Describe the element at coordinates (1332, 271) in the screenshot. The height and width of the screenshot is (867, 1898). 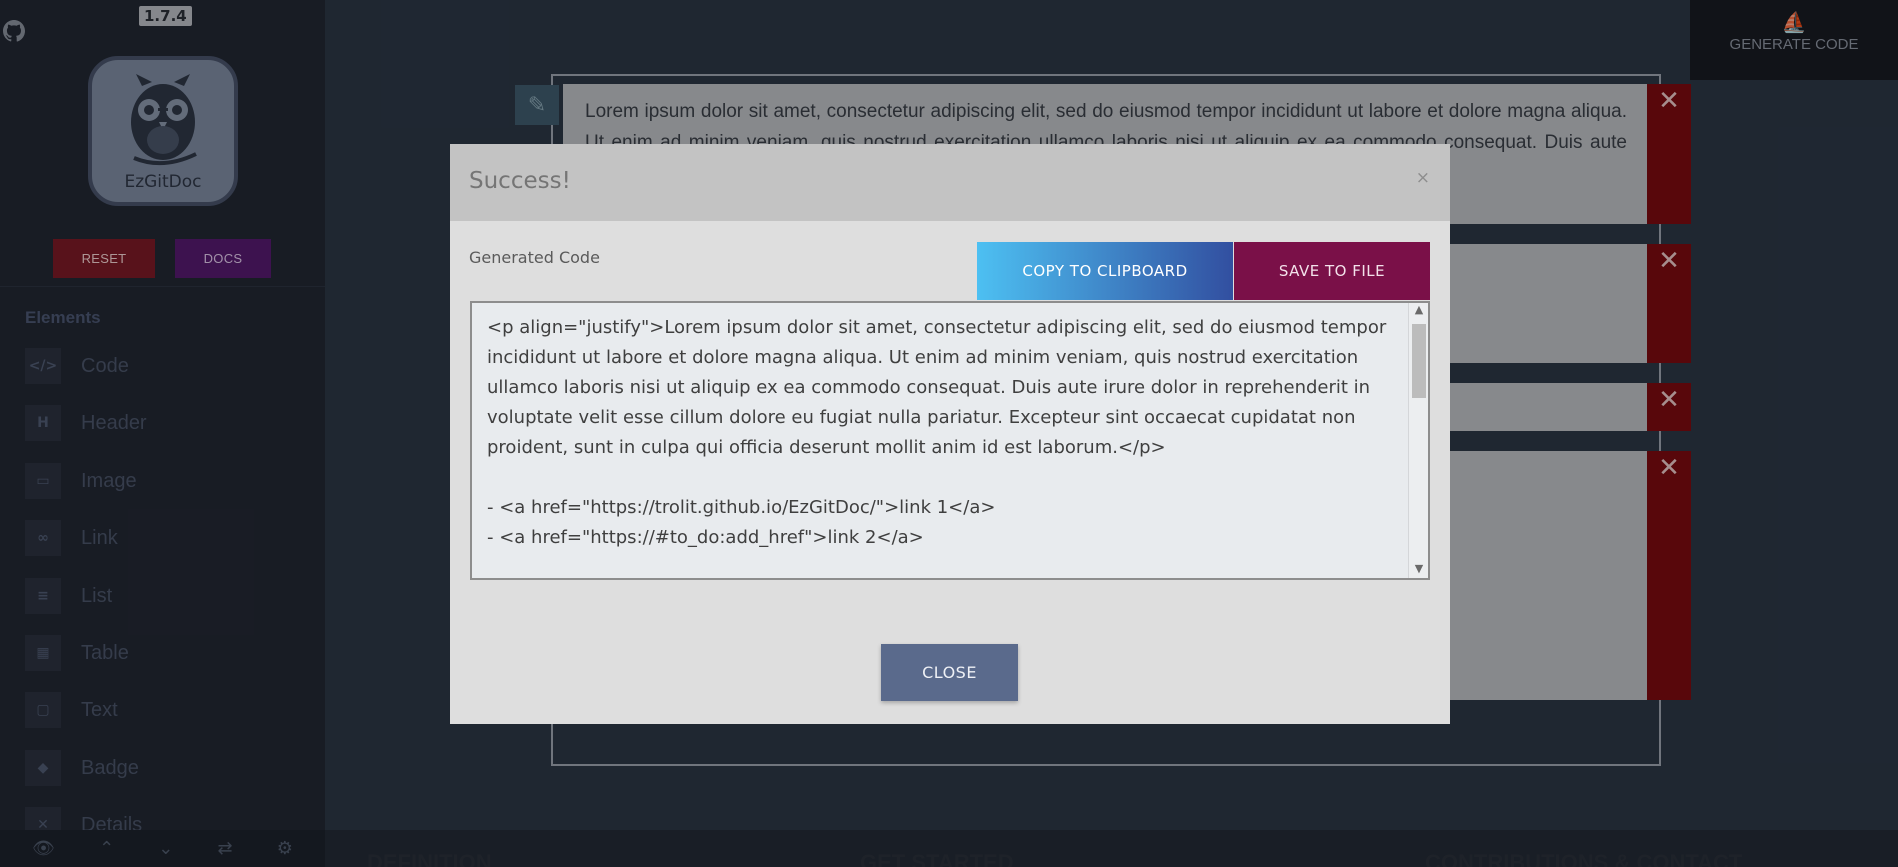
I see `save-to-file-button: SAVE TO FILE` at that location.